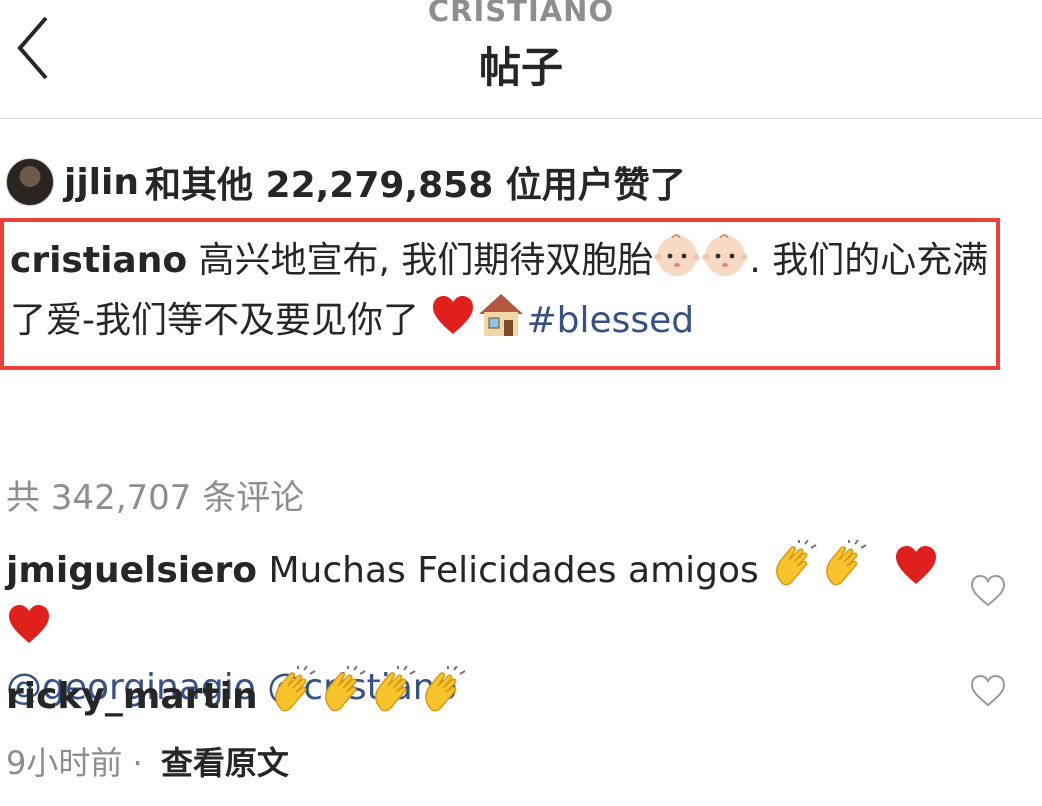  Describe the element at coordinates (131, 570) in the screenshot. I see `comment-username: jmiguelsiero` at that location.